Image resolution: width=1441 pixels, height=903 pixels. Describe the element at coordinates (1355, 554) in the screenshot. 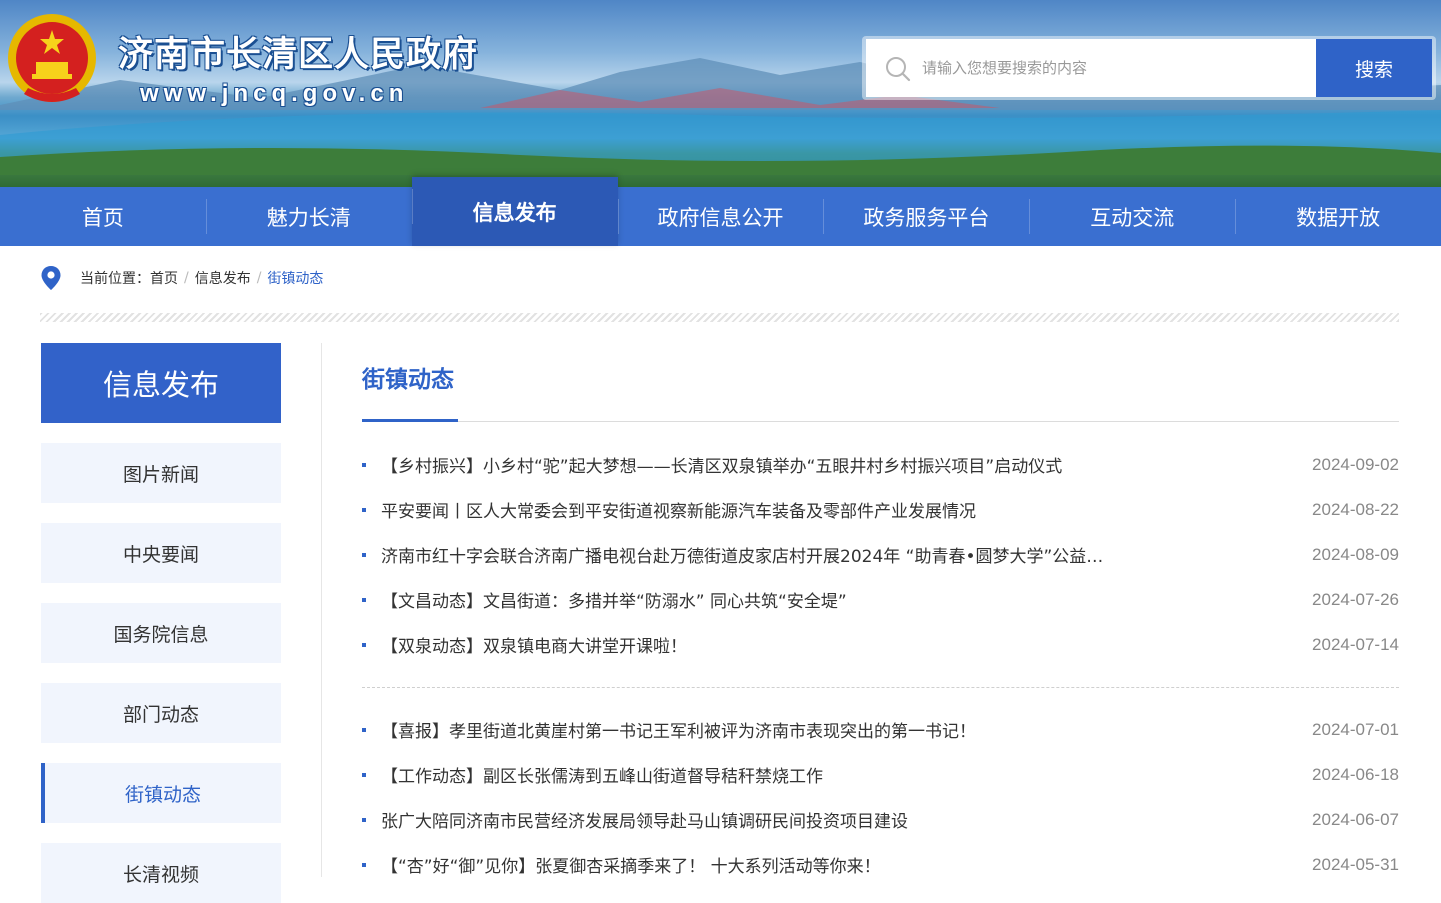

I see `news-date: 2024-08-09` at that location.